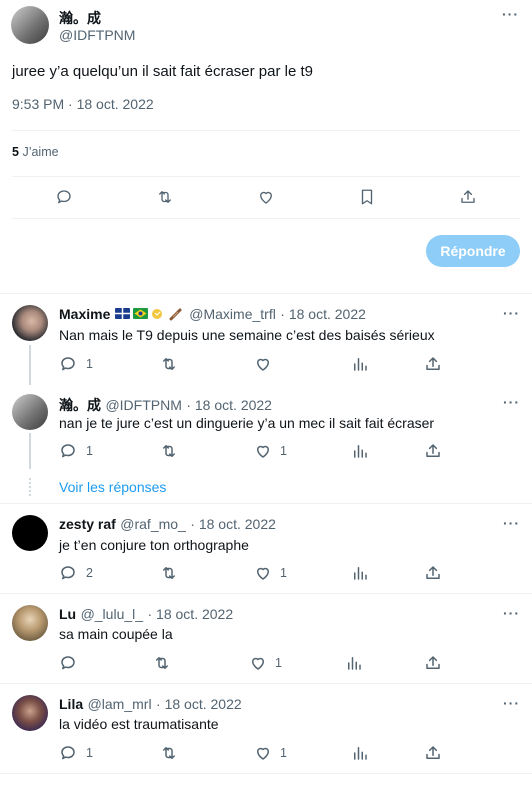 The height and width of the screenshot is (793, 532). Describe the element at coordinates (232, 314) in the screenshot. I see `author-handle: @Maxime_trfl` at that location.